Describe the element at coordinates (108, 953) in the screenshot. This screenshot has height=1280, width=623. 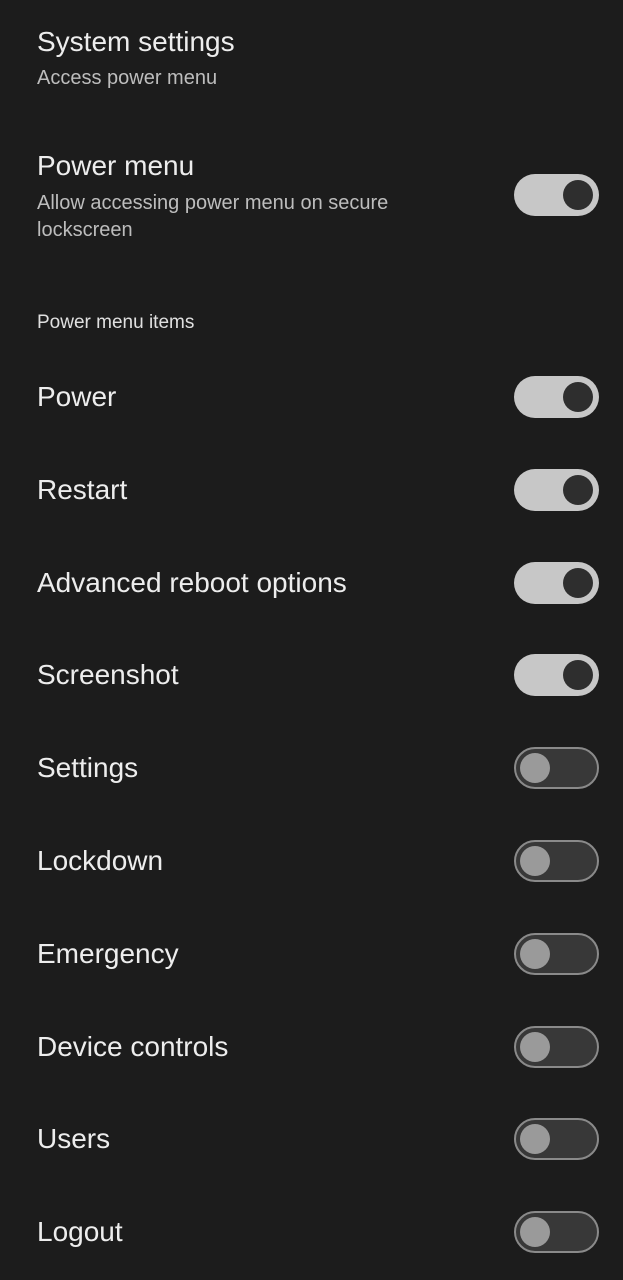
I see `power-menu-item-label: Emergency` at that location.